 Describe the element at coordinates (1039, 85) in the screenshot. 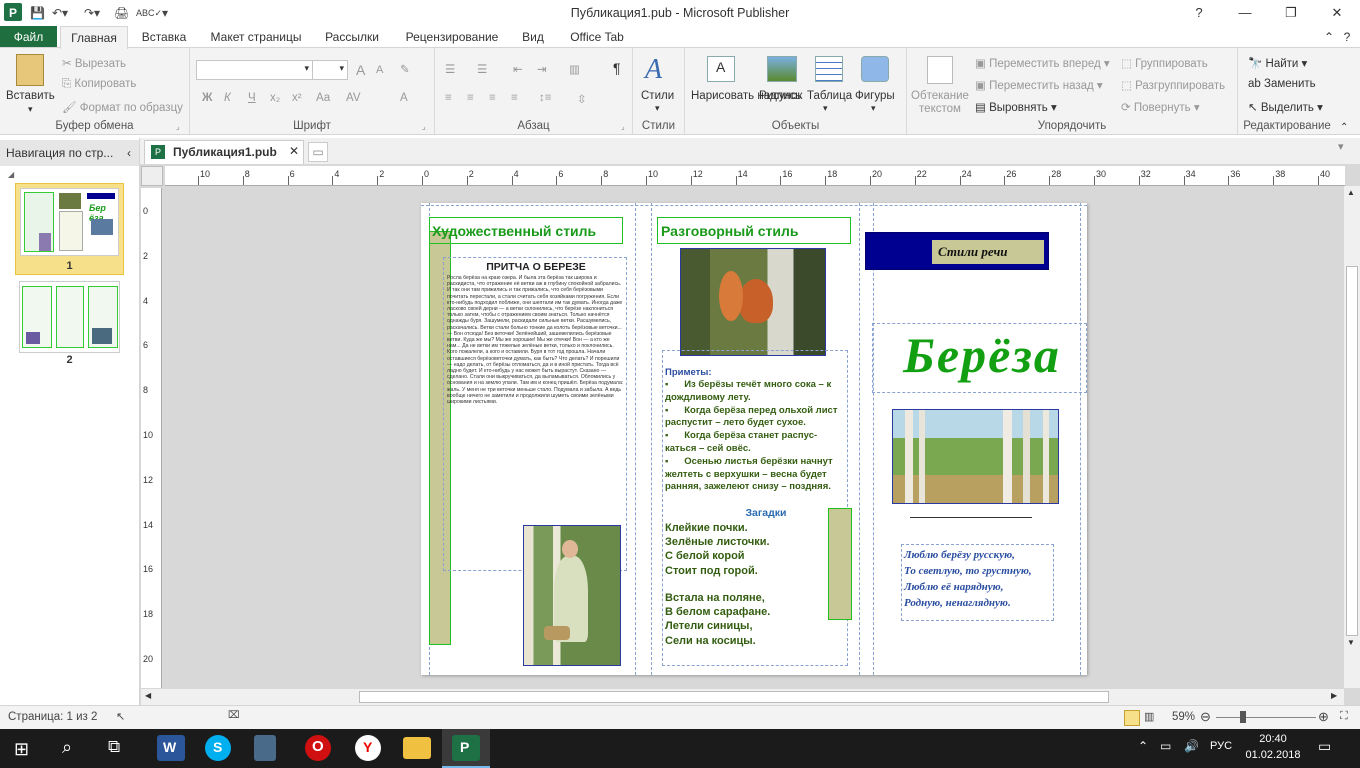

I see `send-backward-button: ▣ Переместить назад ▾` at that location.